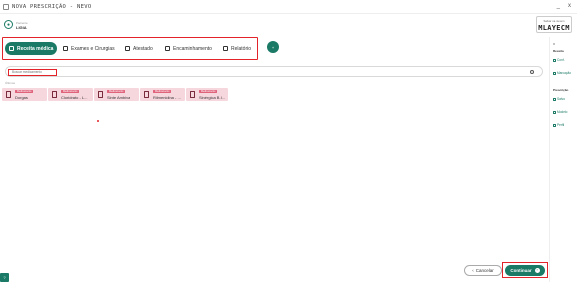  I want to click on sidebar-item-label: Conf., so click(561, 60).